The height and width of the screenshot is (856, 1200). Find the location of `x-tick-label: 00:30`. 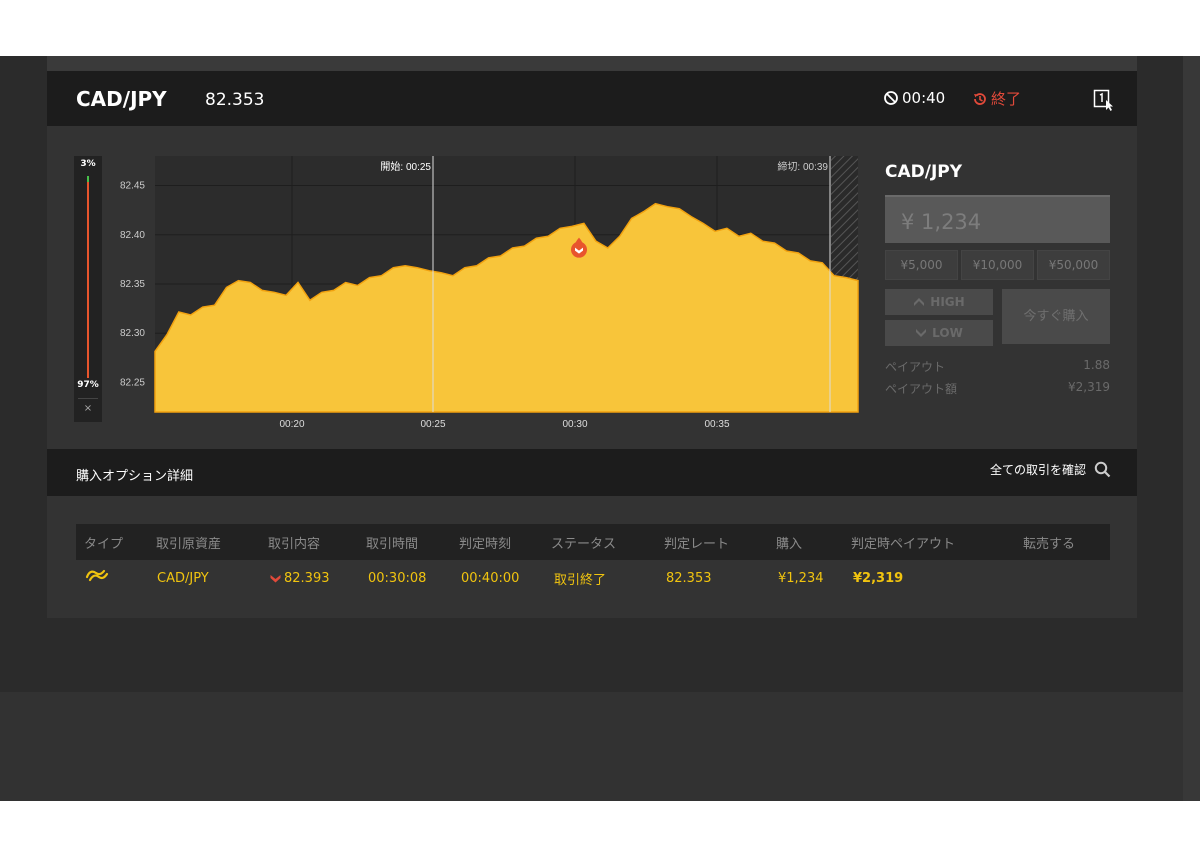

x-tick-label: 00:30 is located at coordinates (574, 424).